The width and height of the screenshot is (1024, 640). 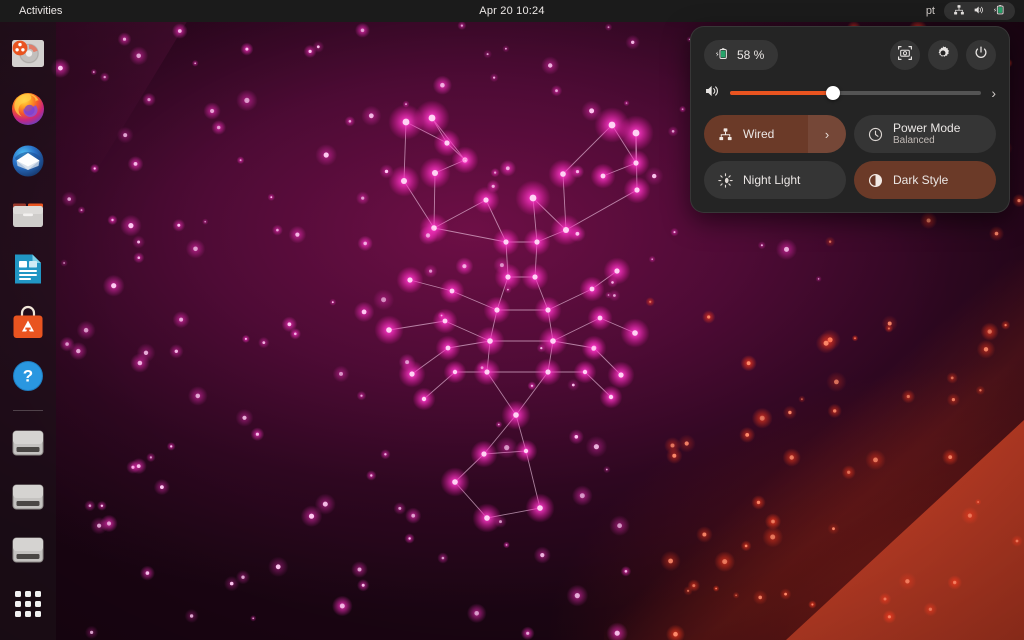 What do you see at coordinates (833, 93) in the screenshot?
I see `volume-slider-handle` at bounding box center [833, 93].